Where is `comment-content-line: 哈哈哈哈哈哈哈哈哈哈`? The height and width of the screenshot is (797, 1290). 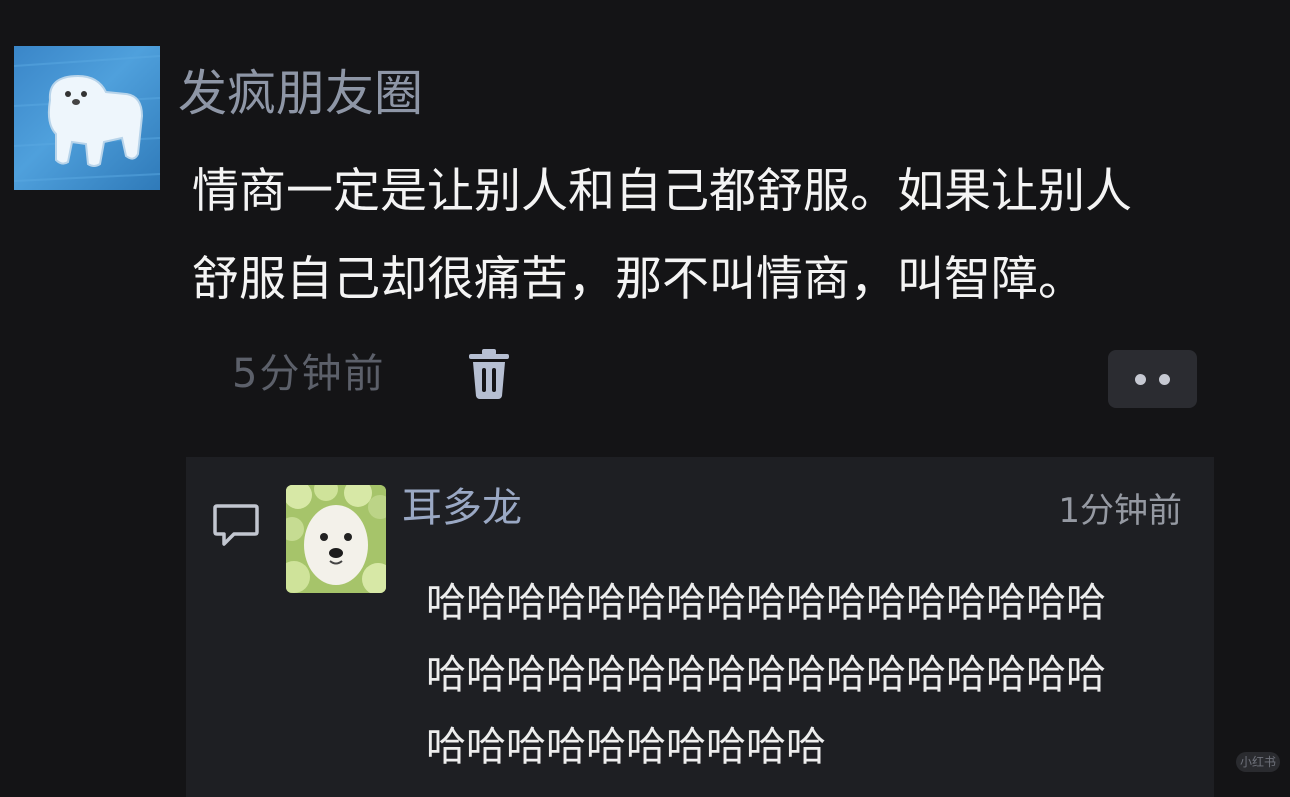
comment-content-line: 哈哈哈哈哈哈哈哈哈哈 is located at coordinates (626, 747).